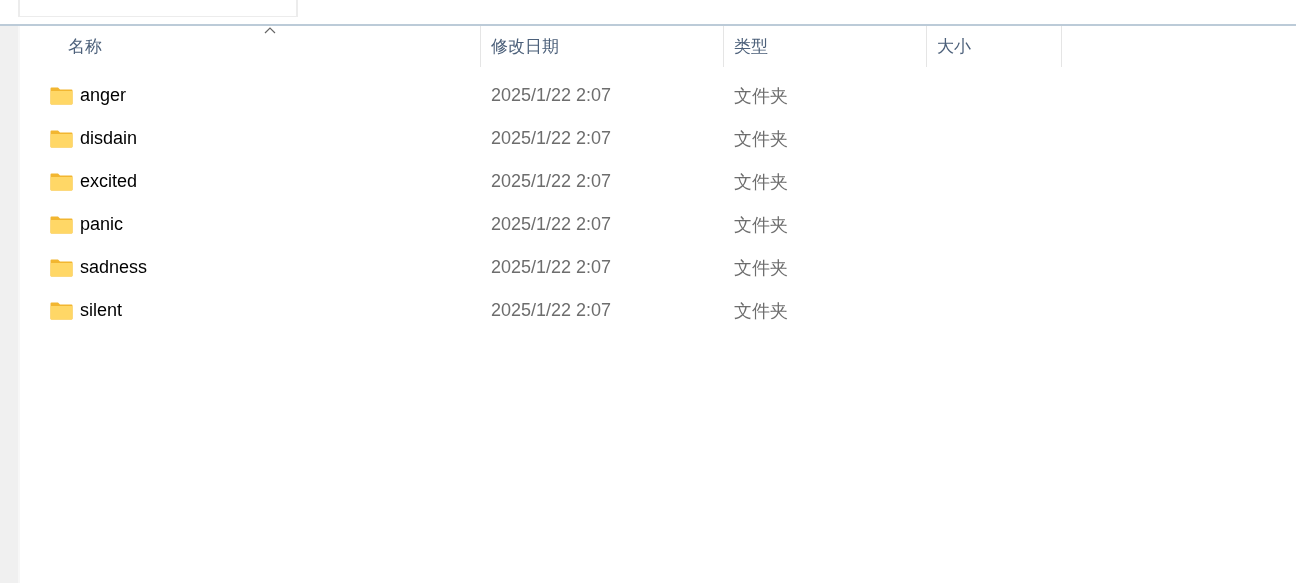  What do you see at coordinates (109, 181) in the screenshot?
I see `file-name: excited` at bounding box center [109, 181].